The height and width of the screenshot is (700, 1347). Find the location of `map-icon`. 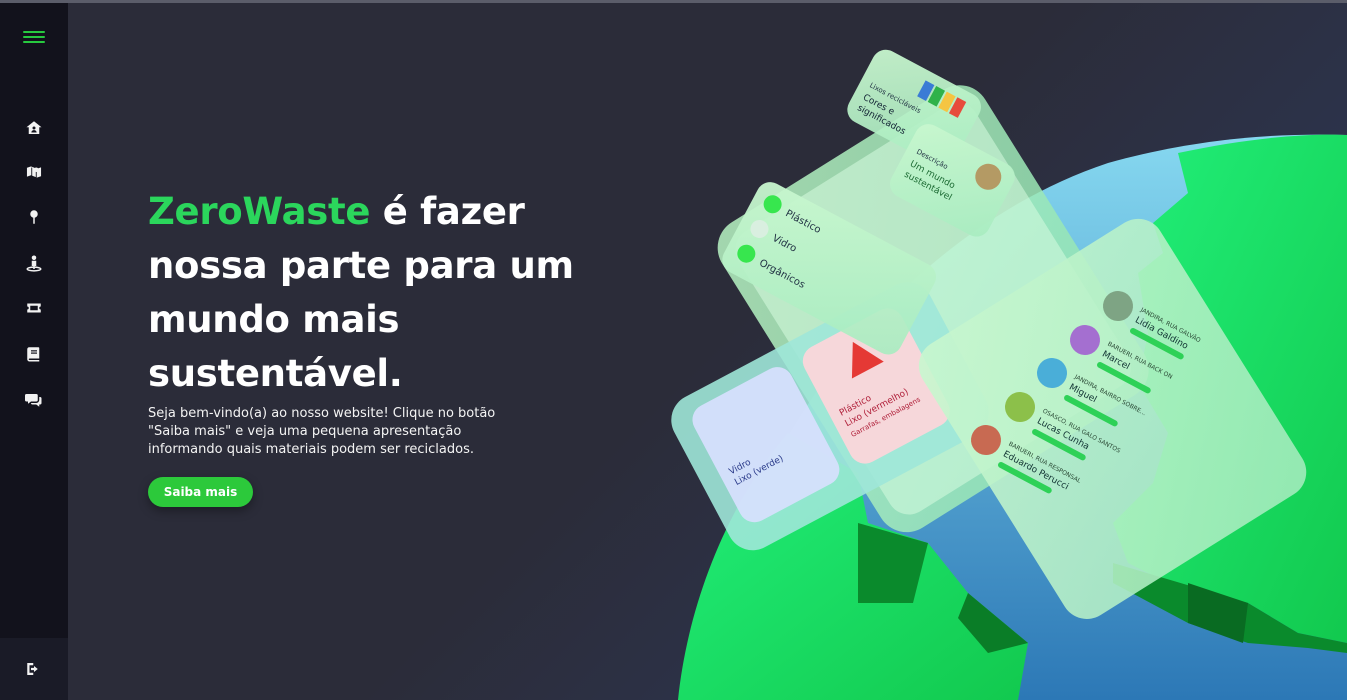

map-icon is located at coordinates (34, 172).